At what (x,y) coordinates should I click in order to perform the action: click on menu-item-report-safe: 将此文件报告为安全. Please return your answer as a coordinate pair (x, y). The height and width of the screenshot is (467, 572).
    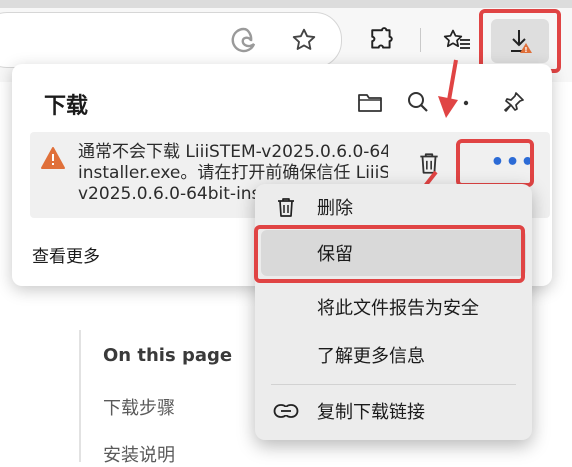
    Looking at the image, I should click on (393, 307).